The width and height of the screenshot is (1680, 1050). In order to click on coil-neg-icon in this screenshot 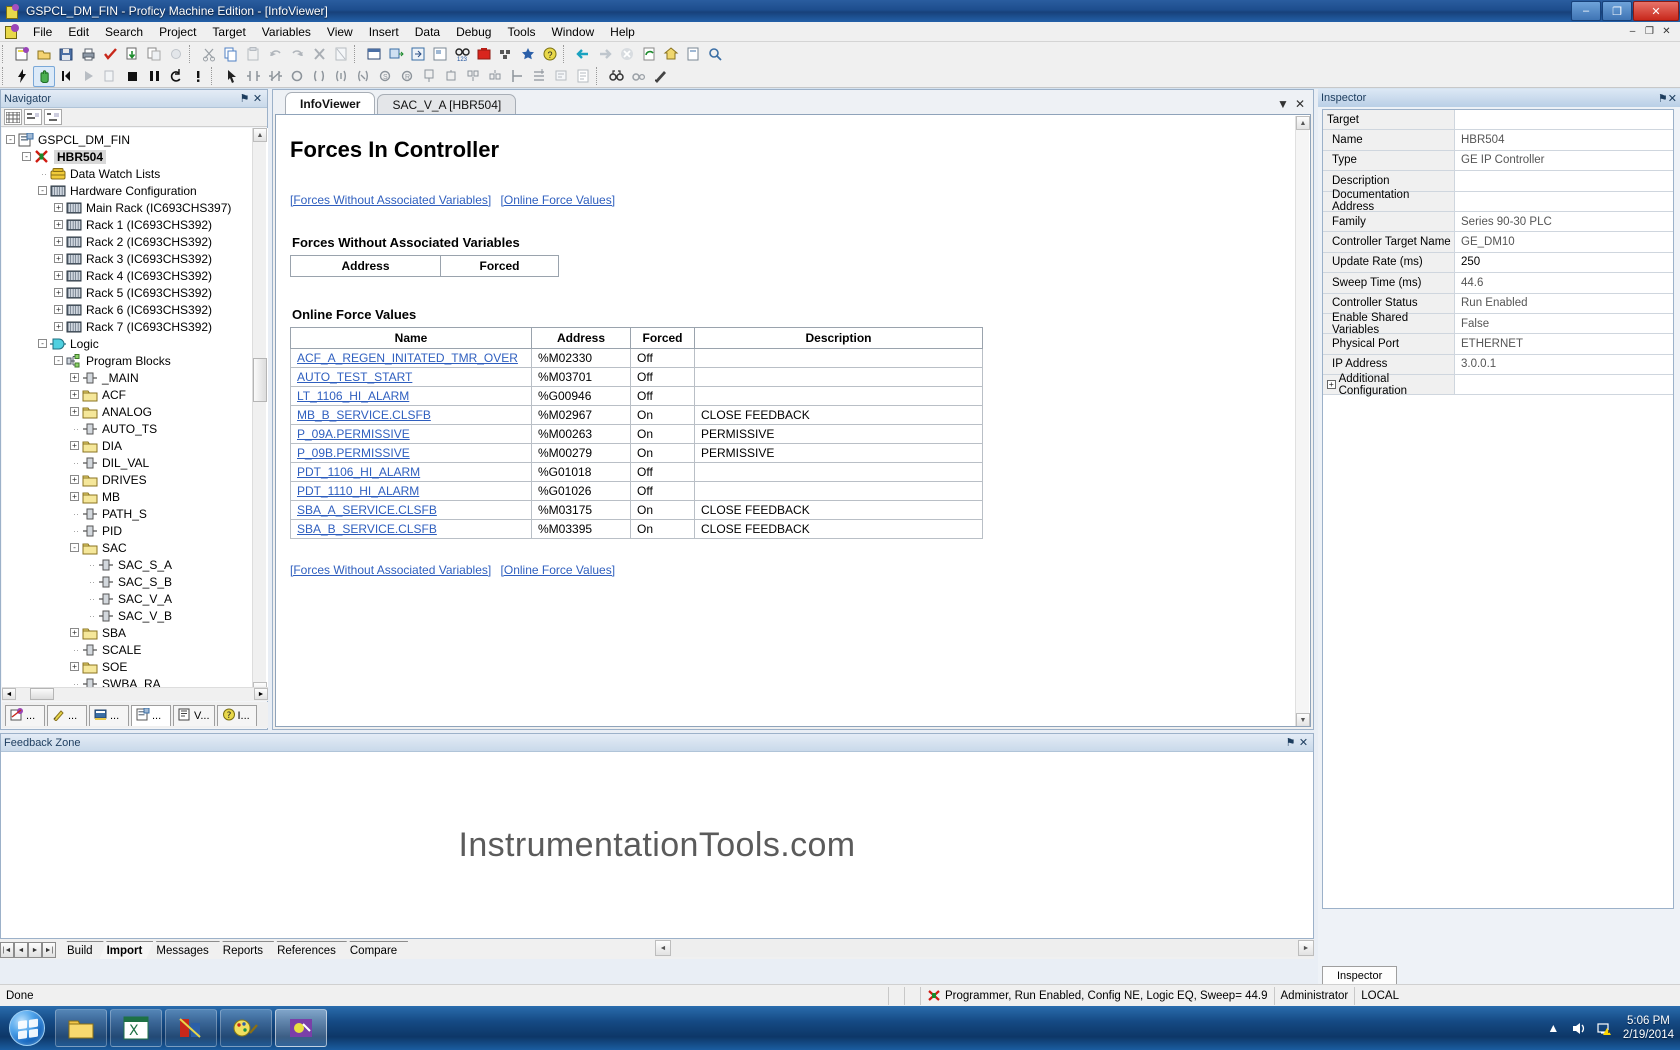, I will do `click(363, 76)`.